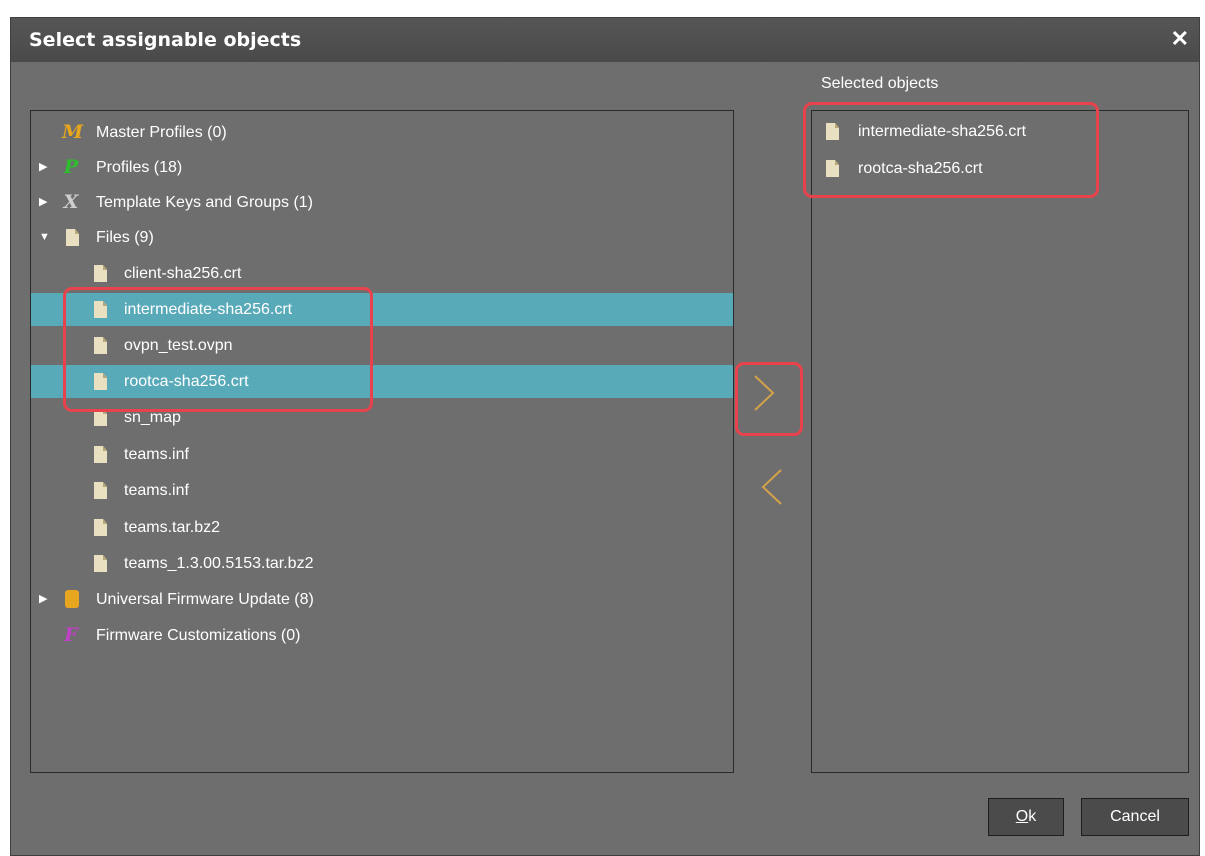  I want to click on chevron-left-icon, so click(771, 487).